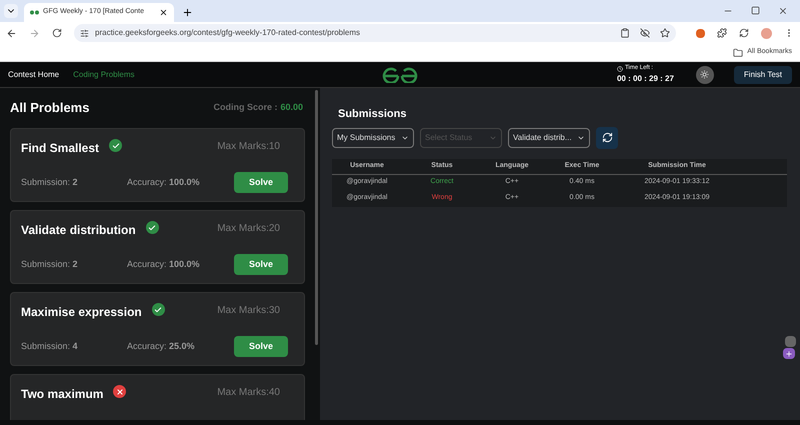 The width and height of the screenshot is (800, 425). What do you see at coordinates (50, 346) in the screenshot?
I see `submission-count: Submission: 4` at bounding box center [50, 346].